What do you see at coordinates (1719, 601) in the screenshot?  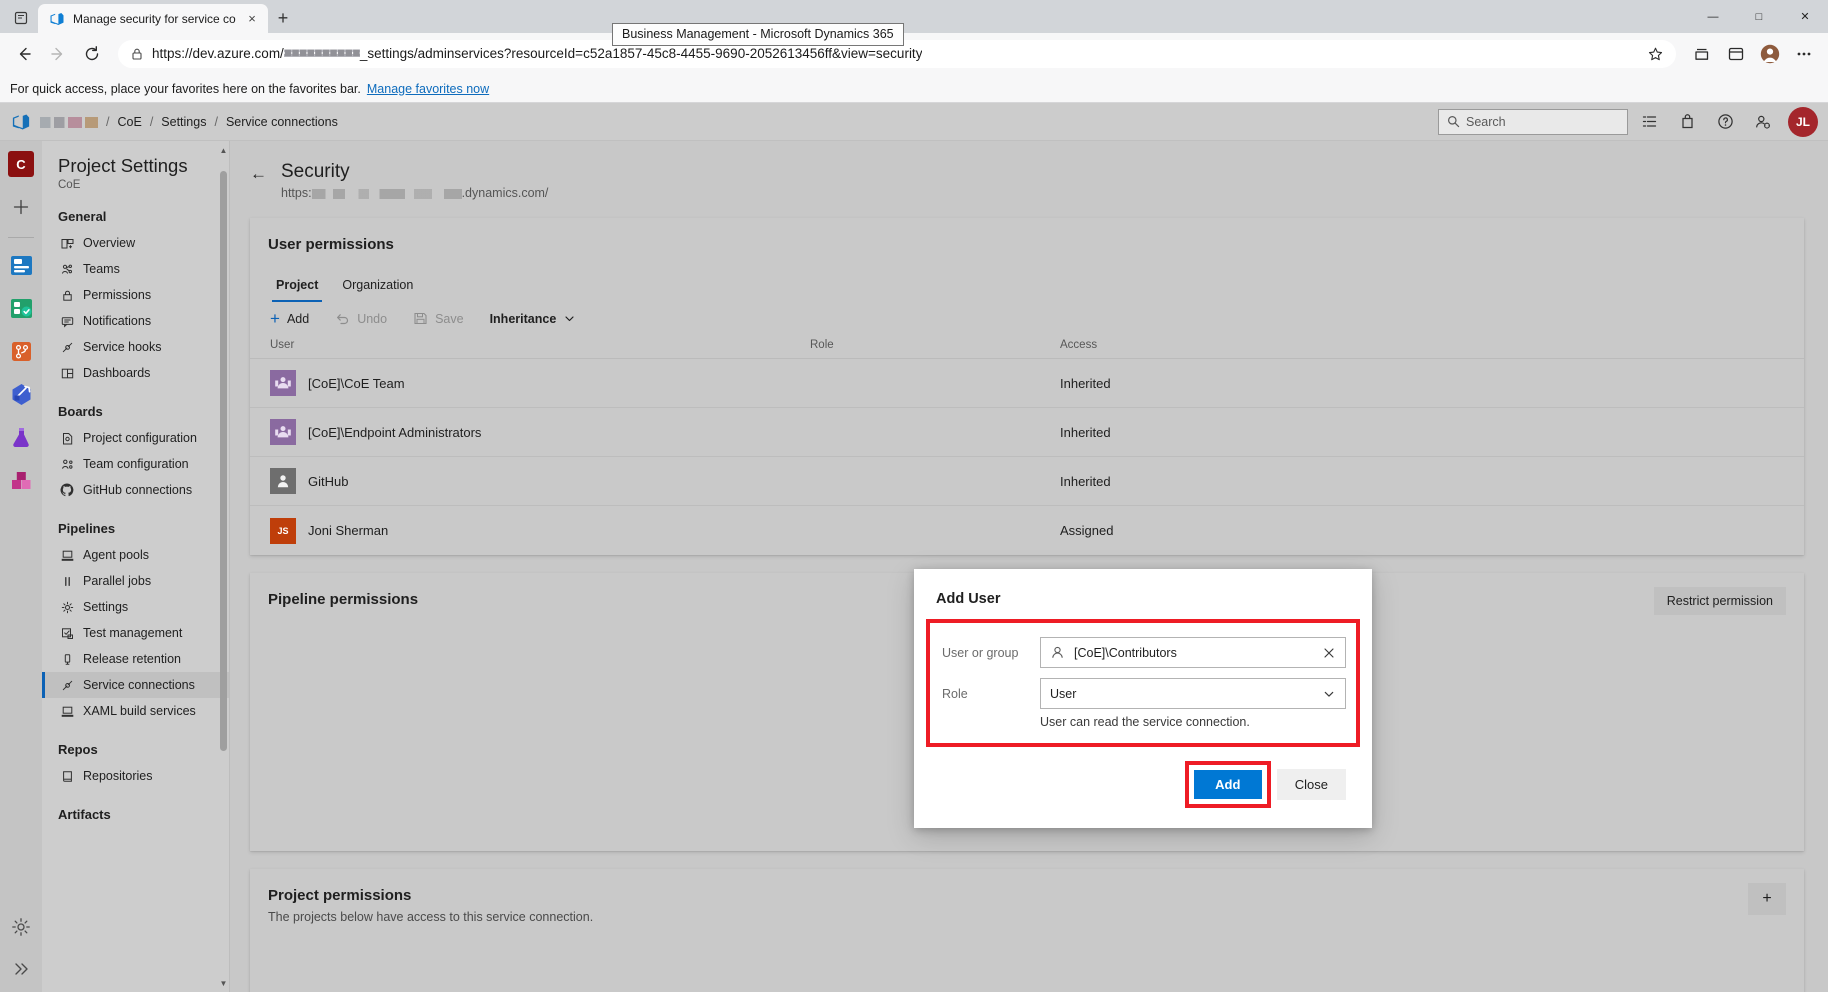 I see `restrict-permission-button: Restrict permission` at bounding box center [1719, 601].